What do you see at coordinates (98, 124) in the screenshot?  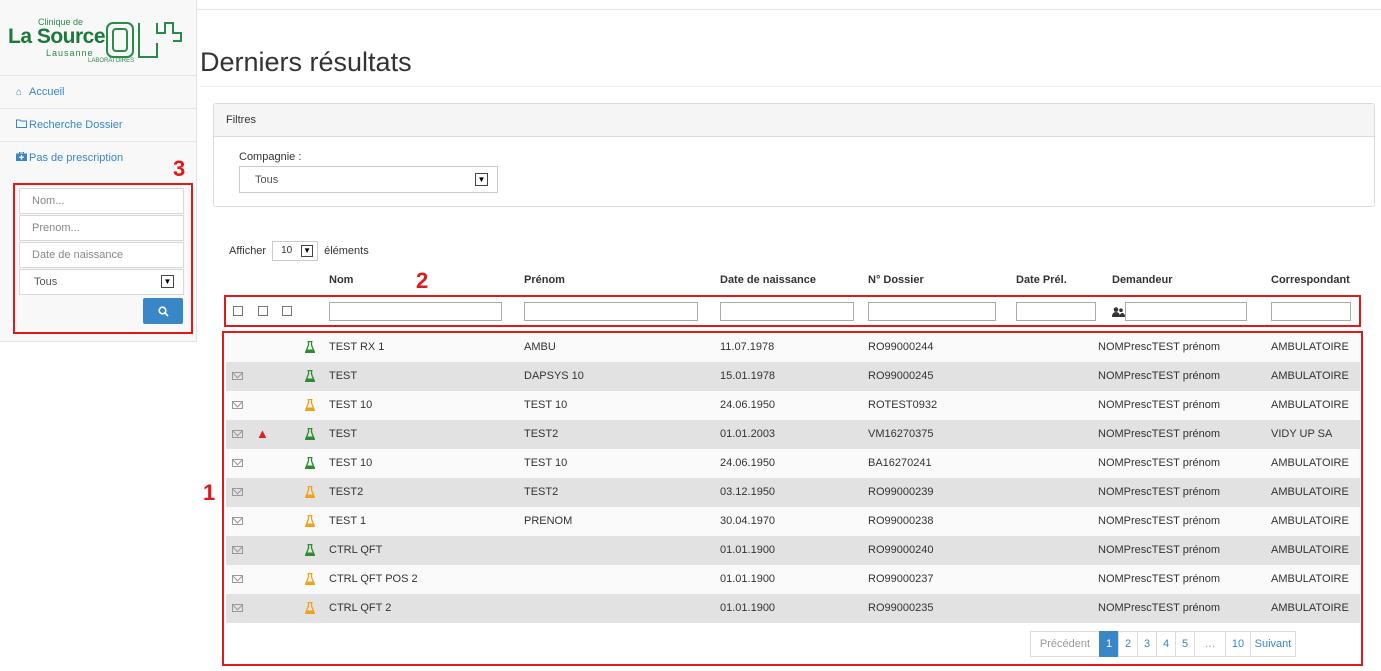 I see `sidebar-item-recherche-dossier: Recherche Dossier` at bounding box center [98, 124].